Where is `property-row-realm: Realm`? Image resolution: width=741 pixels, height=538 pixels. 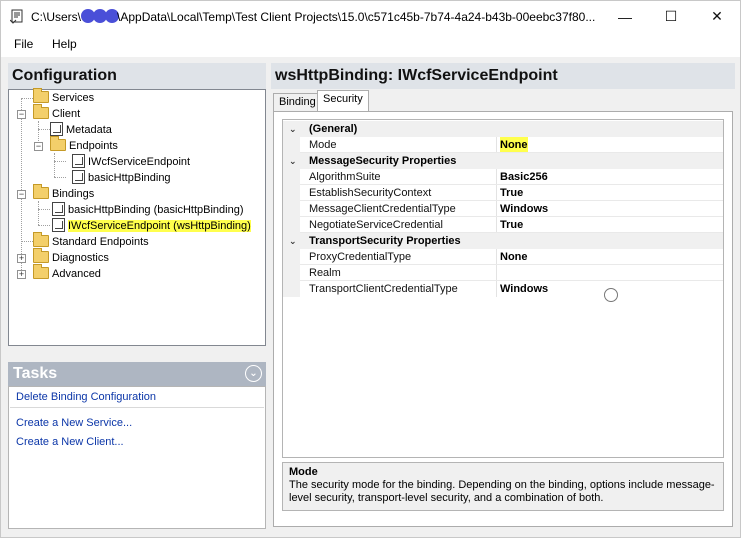 property-row-realm: Realm is located at coordinates (503, 273).